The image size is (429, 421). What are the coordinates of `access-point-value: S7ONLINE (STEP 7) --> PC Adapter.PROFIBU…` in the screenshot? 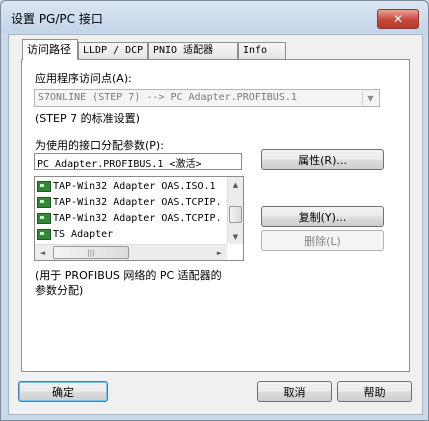 It's located at (167, 97).